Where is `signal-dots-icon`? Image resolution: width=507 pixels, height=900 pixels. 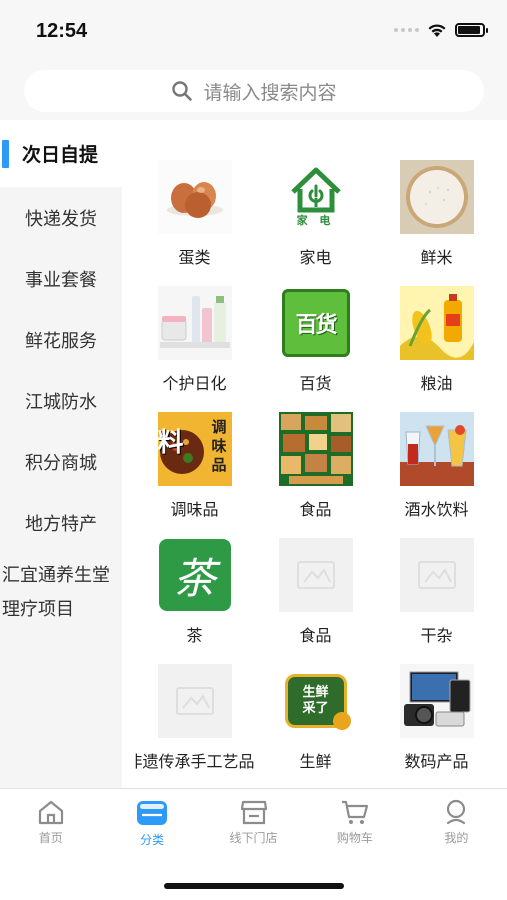 signal-dots-icon is located at coordinates (406, 30).